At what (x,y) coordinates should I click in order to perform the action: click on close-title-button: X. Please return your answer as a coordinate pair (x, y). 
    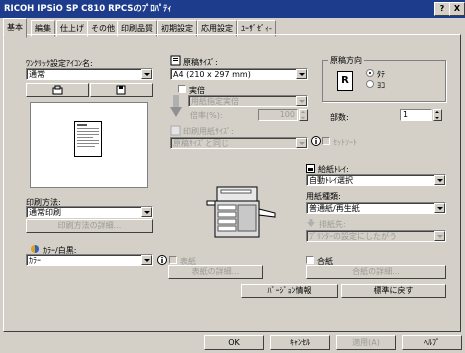
    Looking at the image, I should click on (457, 9).